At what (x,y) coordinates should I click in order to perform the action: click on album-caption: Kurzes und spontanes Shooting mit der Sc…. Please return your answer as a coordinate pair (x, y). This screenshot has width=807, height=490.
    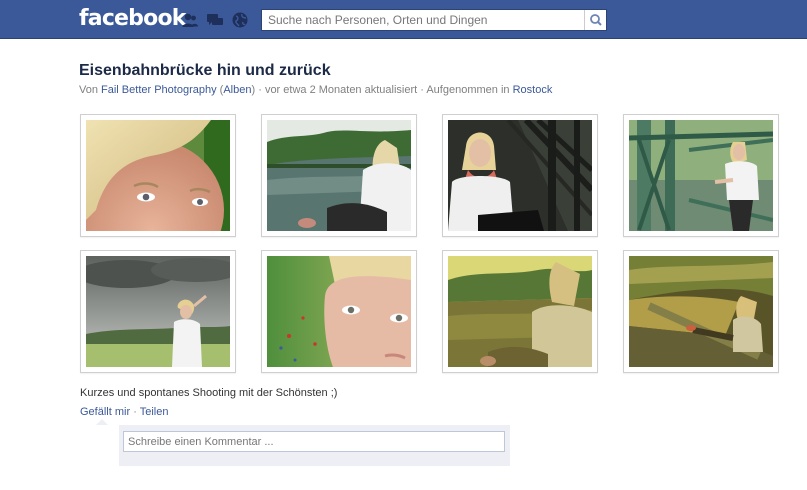
    Looking at the image, I should click on (209, 393).